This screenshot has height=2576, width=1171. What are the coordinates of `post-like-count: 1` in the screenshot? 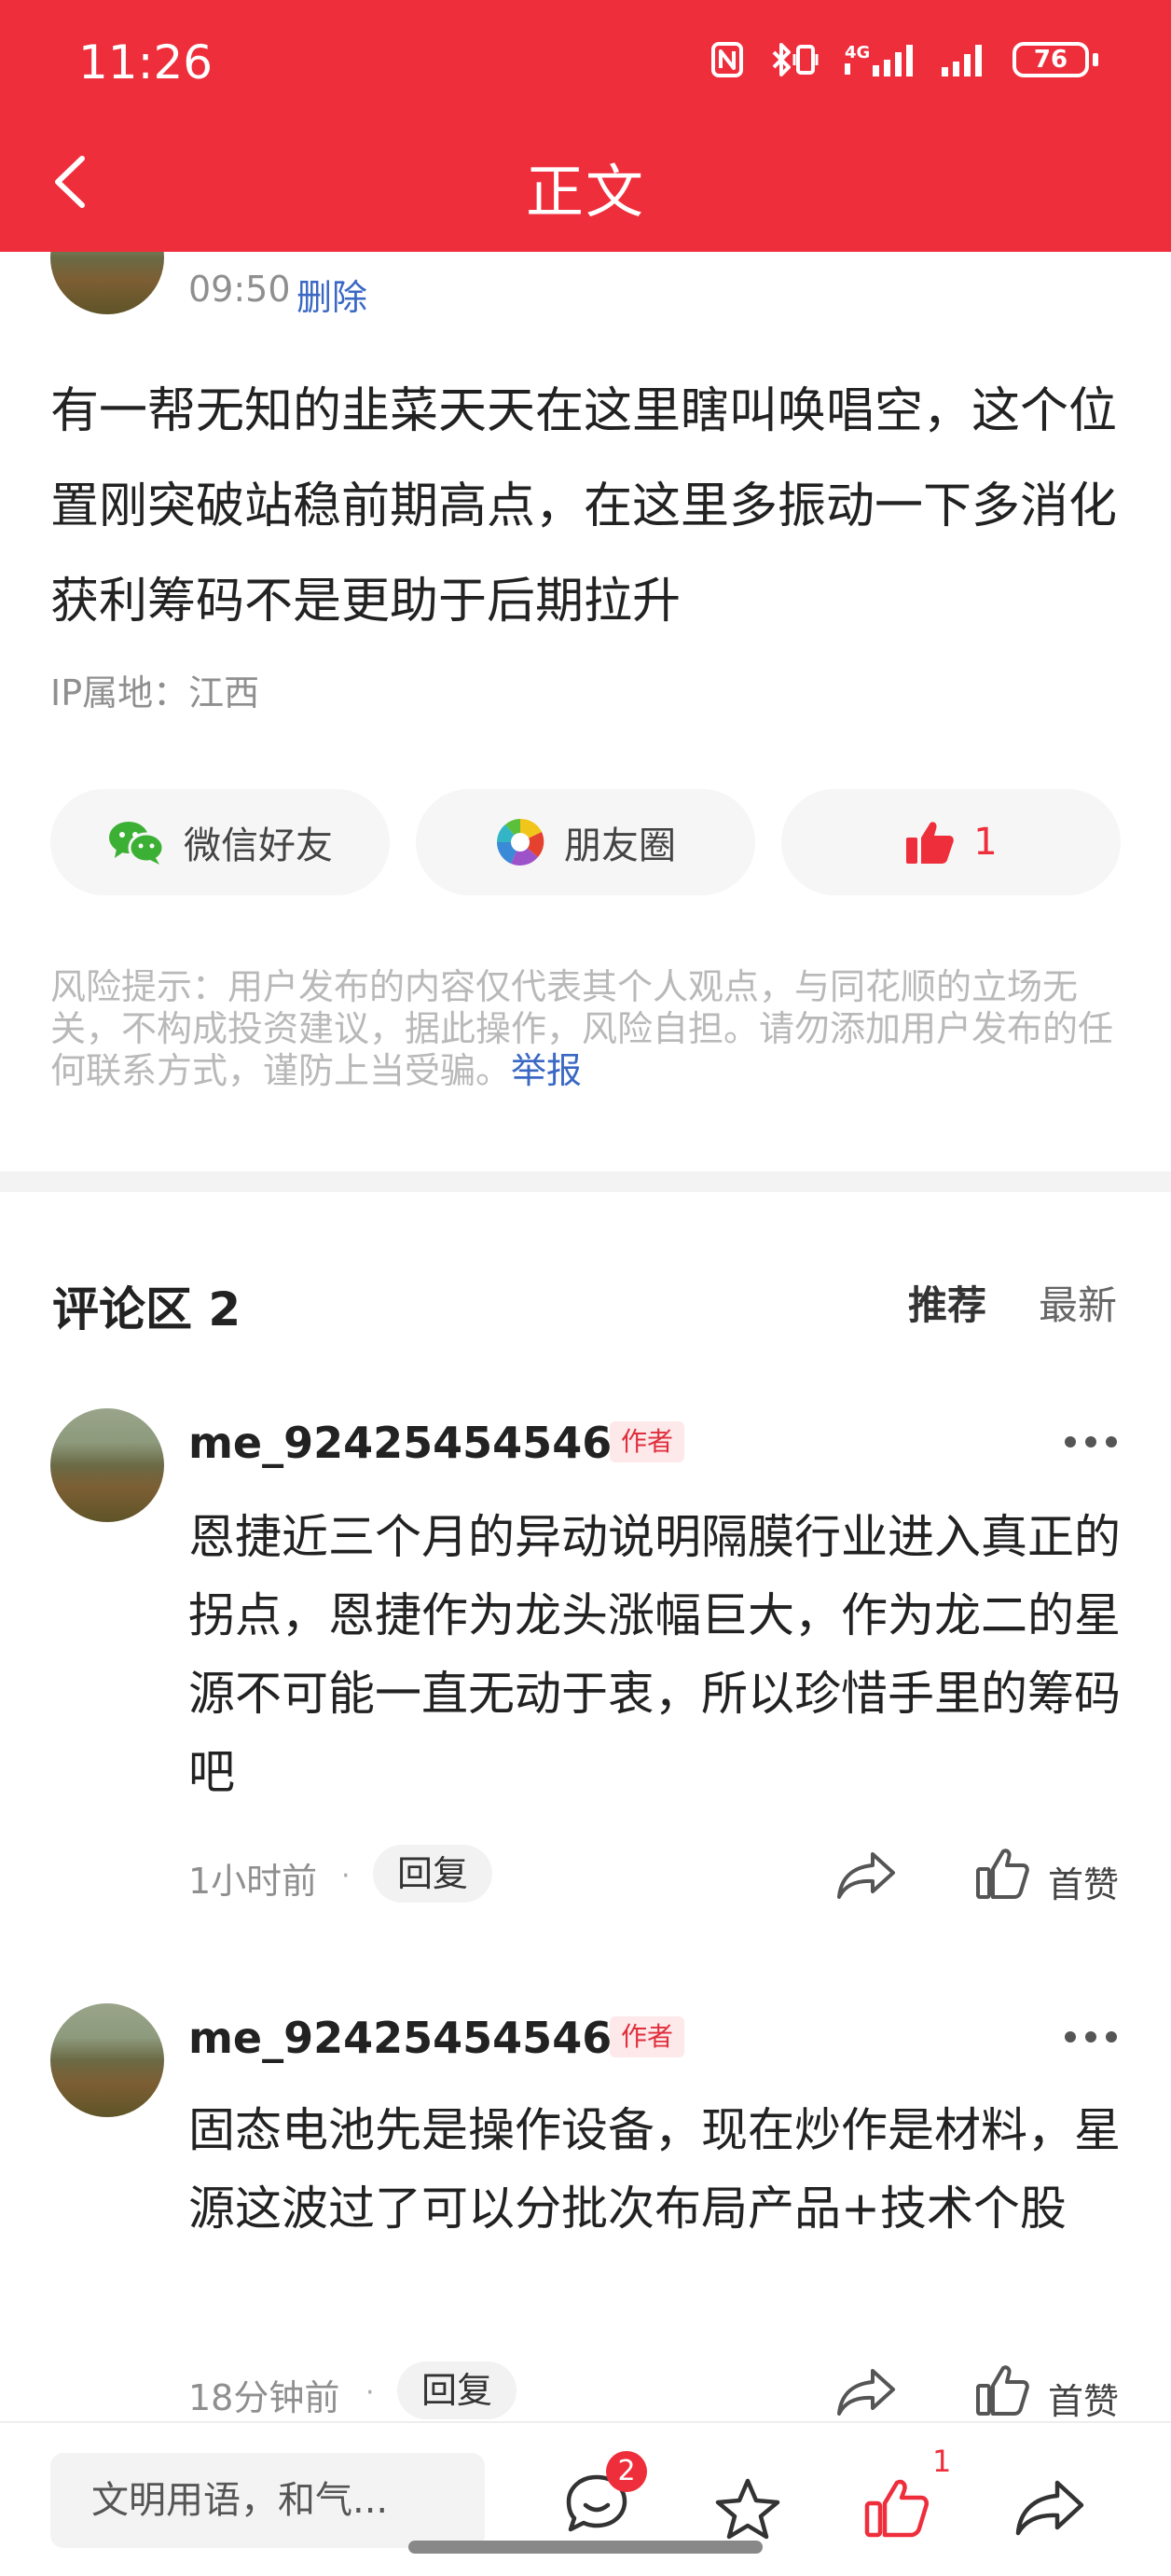 It's located at (985, 842).